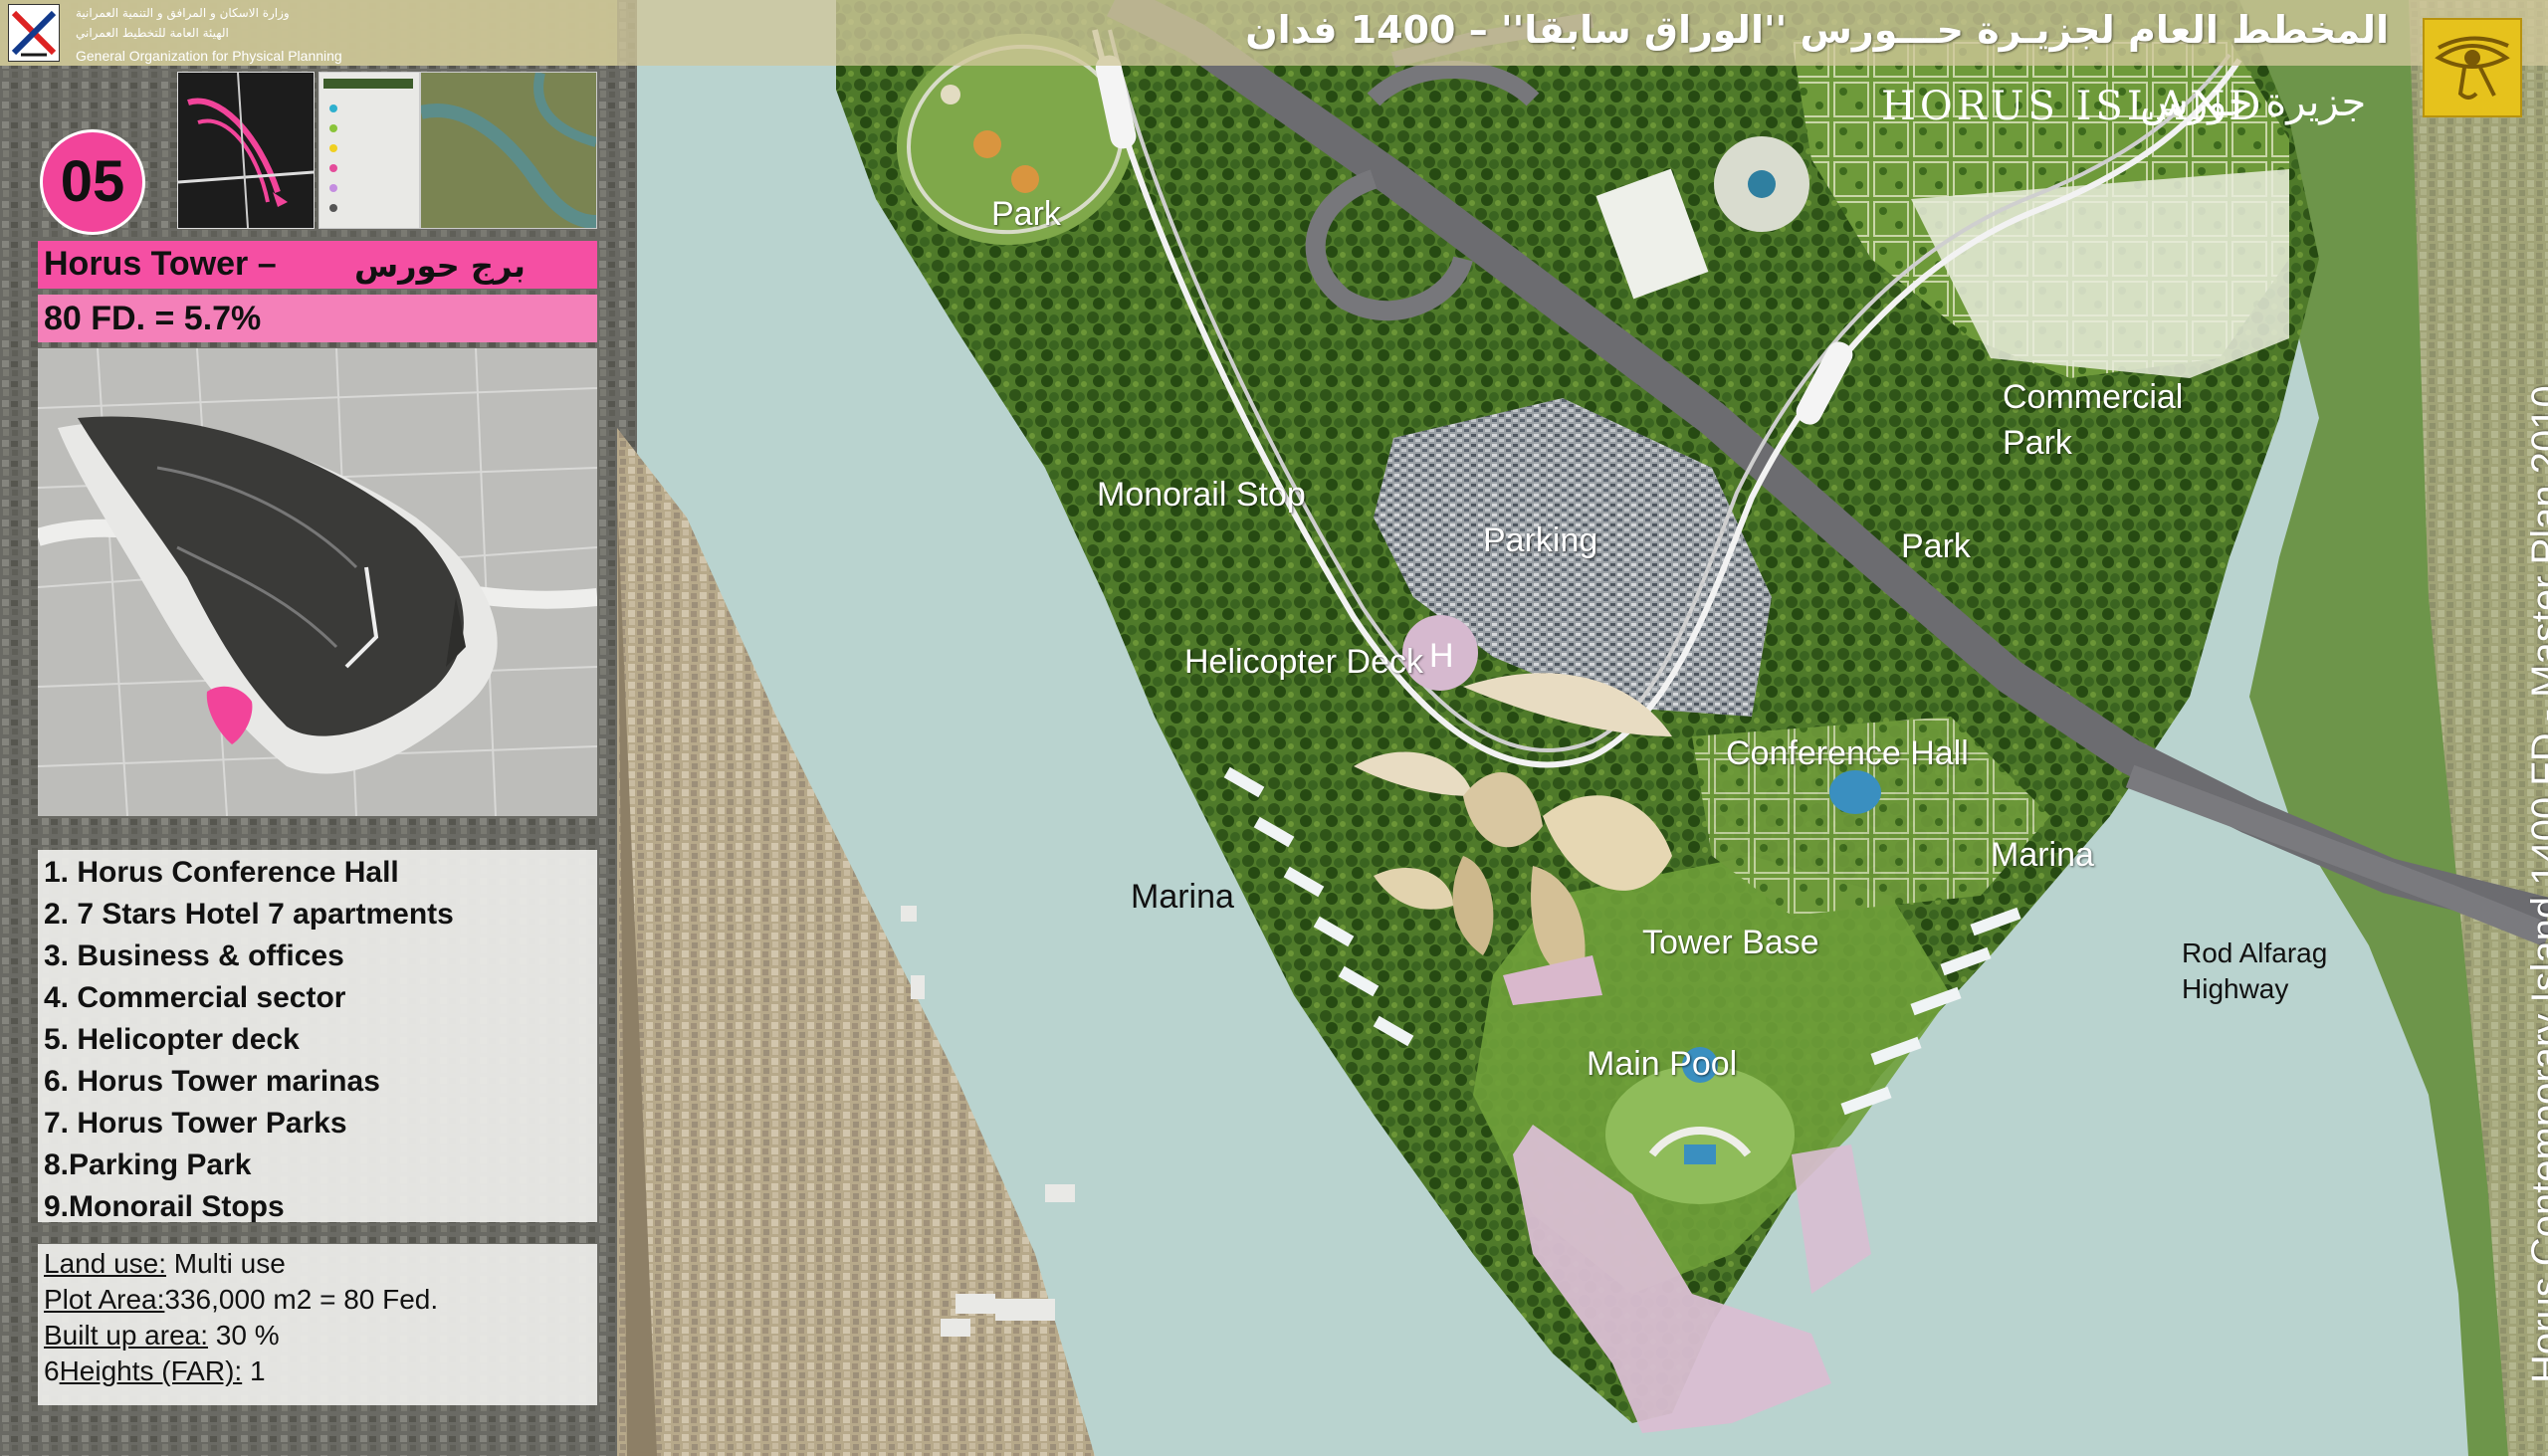 The height and width of the screenshot is (1456, 2548). What do you see at coordinates (1730, 942) in the screenshot?
I see `label-tower-base: Tower Base` at bounding box center [1730, 942].